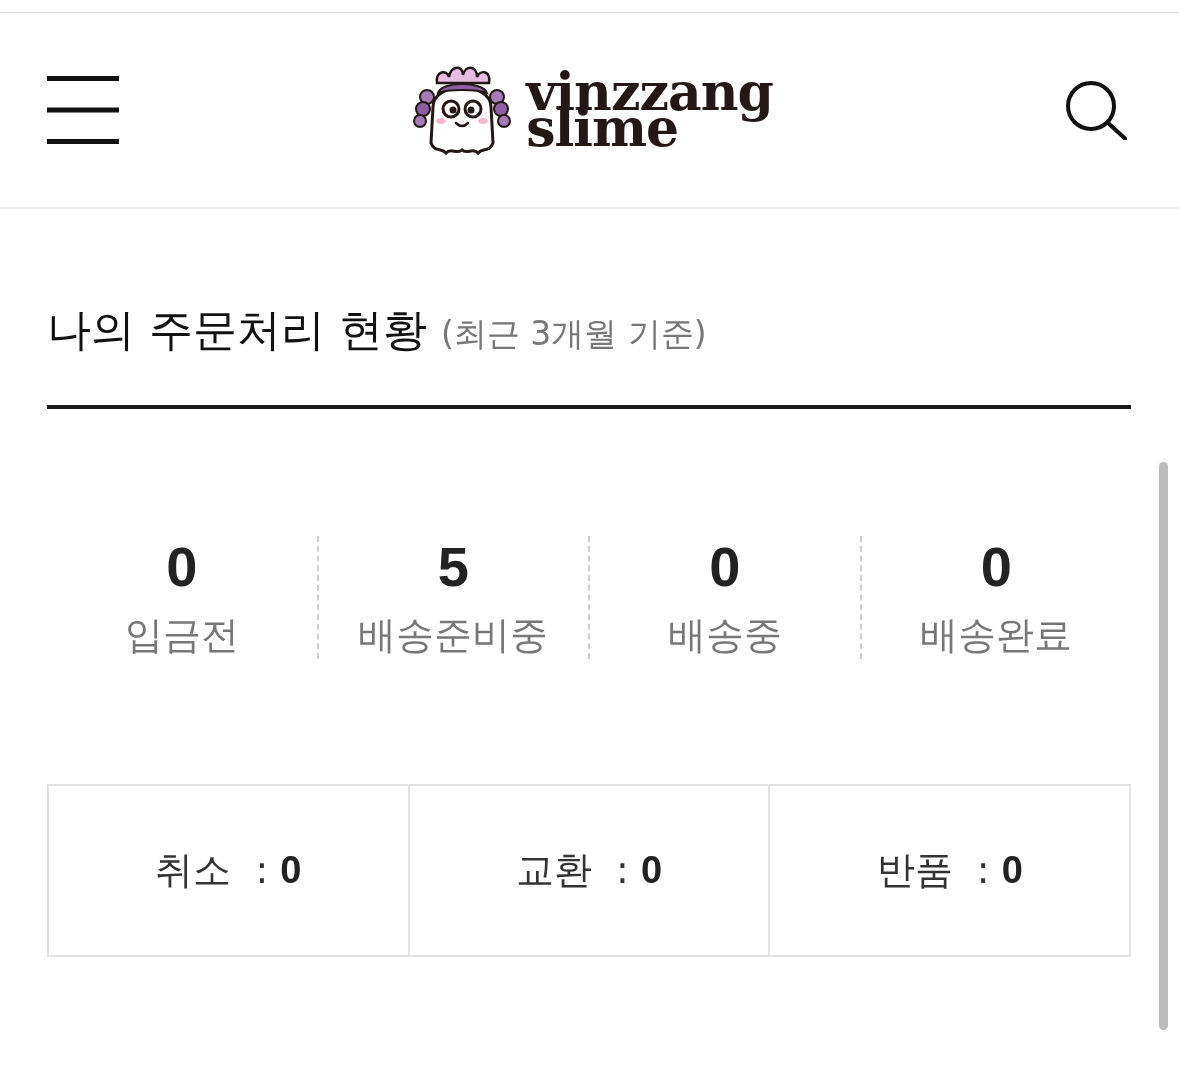  What do you see at coordinates (453, 636) in the screenshot?
I see `order-status-label: 배송준비중` at bounding box center [453, 636].